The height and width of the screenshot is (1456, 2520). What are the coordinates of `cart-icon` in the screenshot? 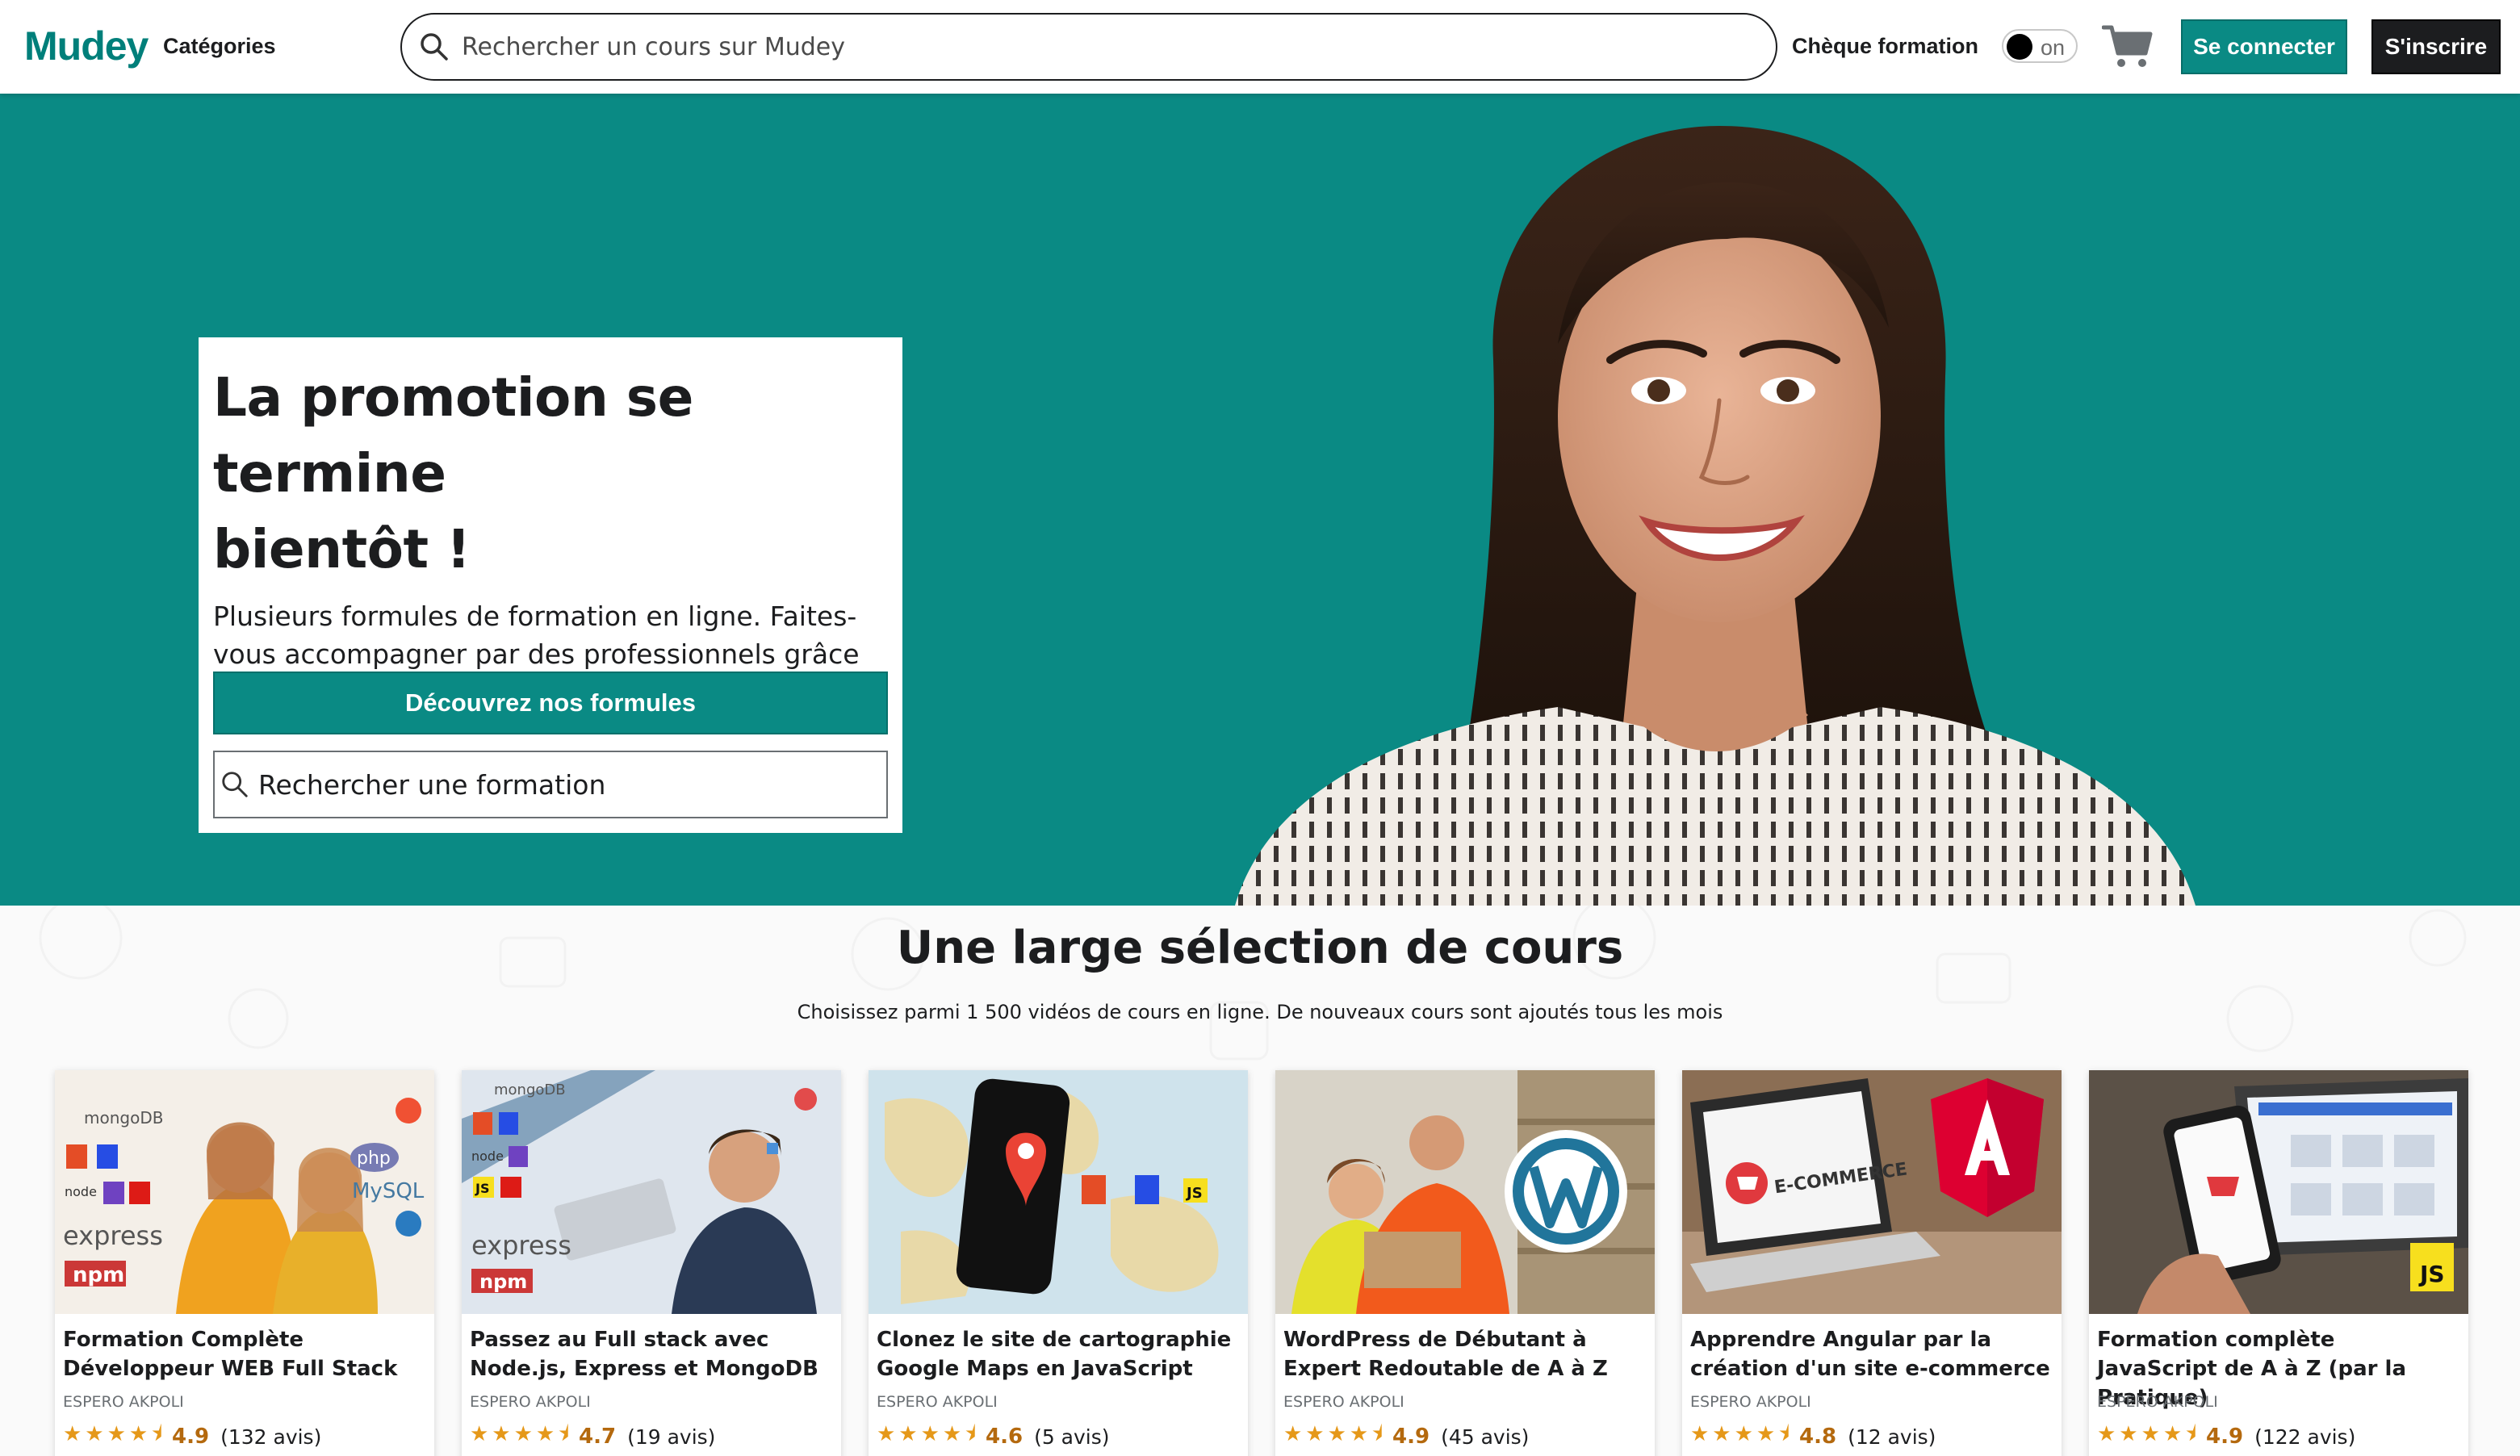 It's located at (2128, 47).